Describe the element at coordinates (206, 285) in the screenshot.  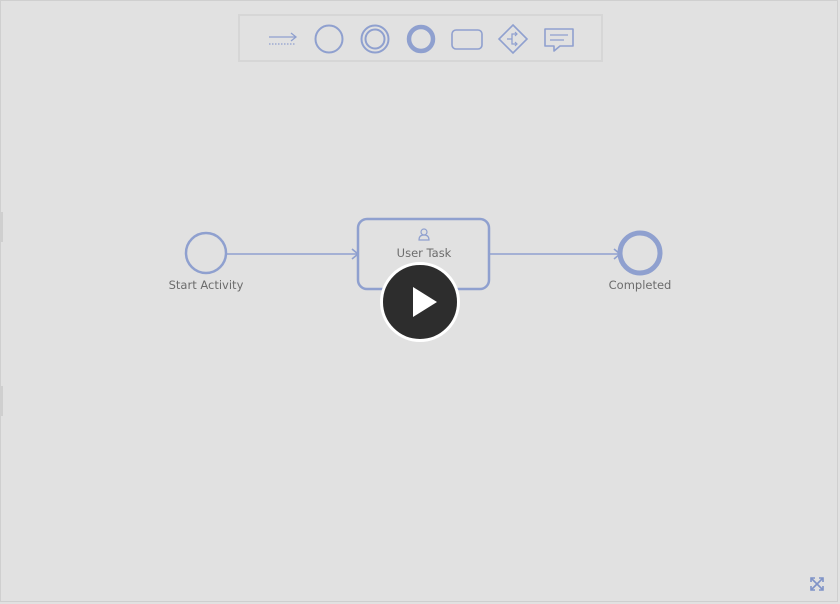
I see `start-event-label: Start Activity` at that location.